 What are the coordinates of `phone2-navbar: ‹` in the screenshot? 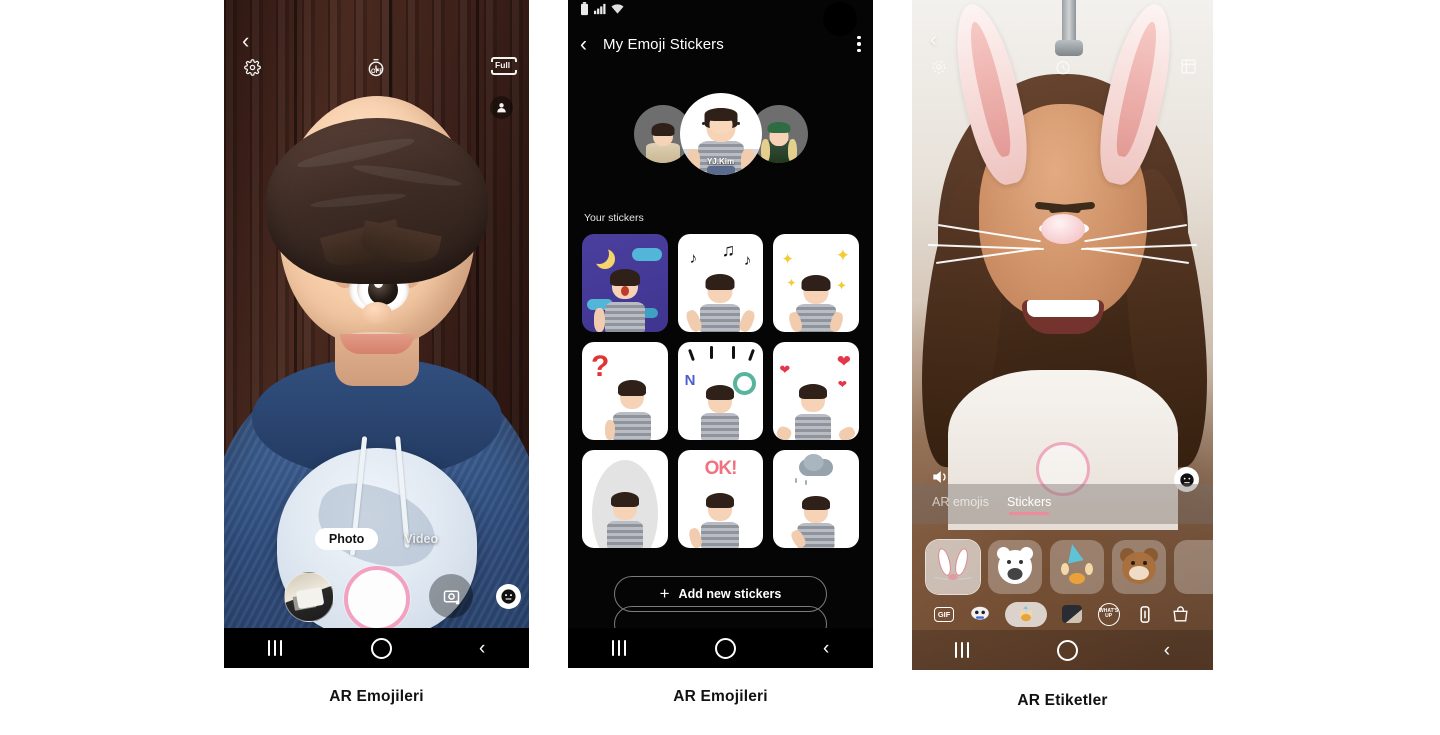 It's located at (720, 648).